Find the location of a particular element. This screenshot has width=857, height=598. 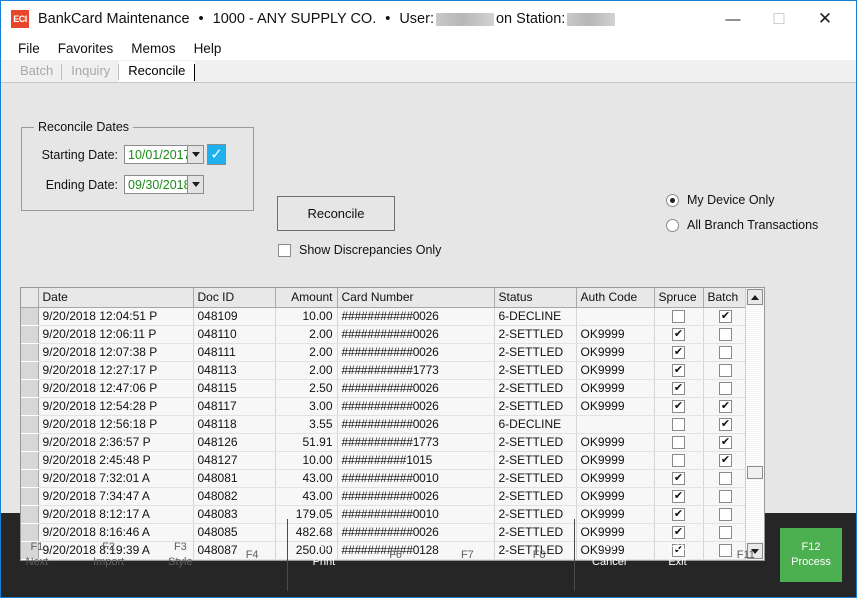

ending-date-input: 09/30/2018 is located at coordinates (157, 184).